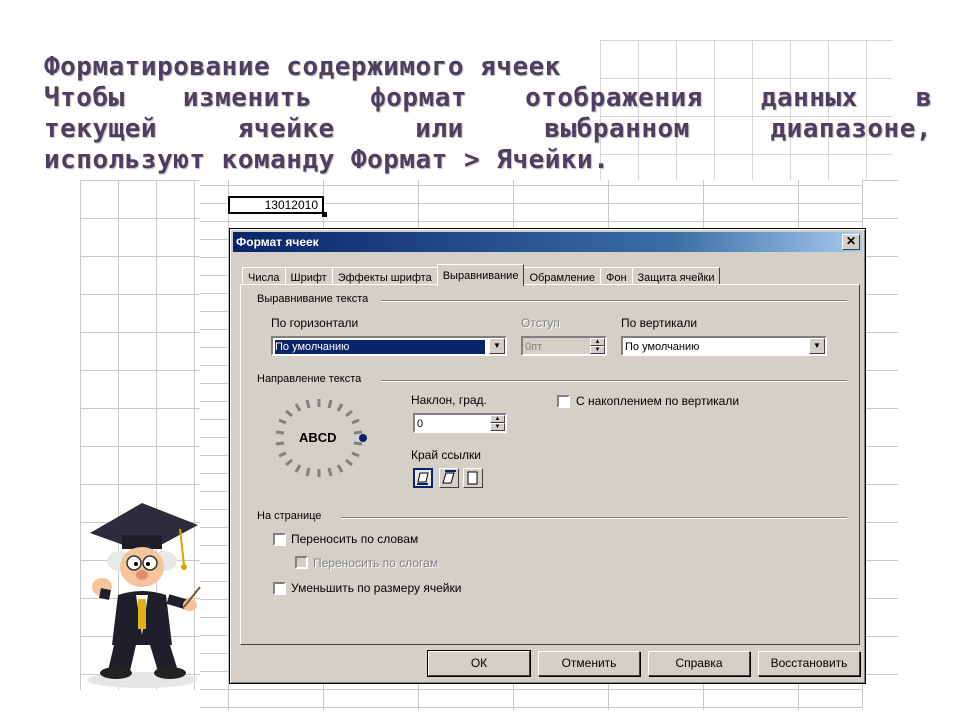  Describe the element at coordinates (547, 242) in the screenshot. I see `dialog-titlebar: Формат ячеек ✕` at that location.